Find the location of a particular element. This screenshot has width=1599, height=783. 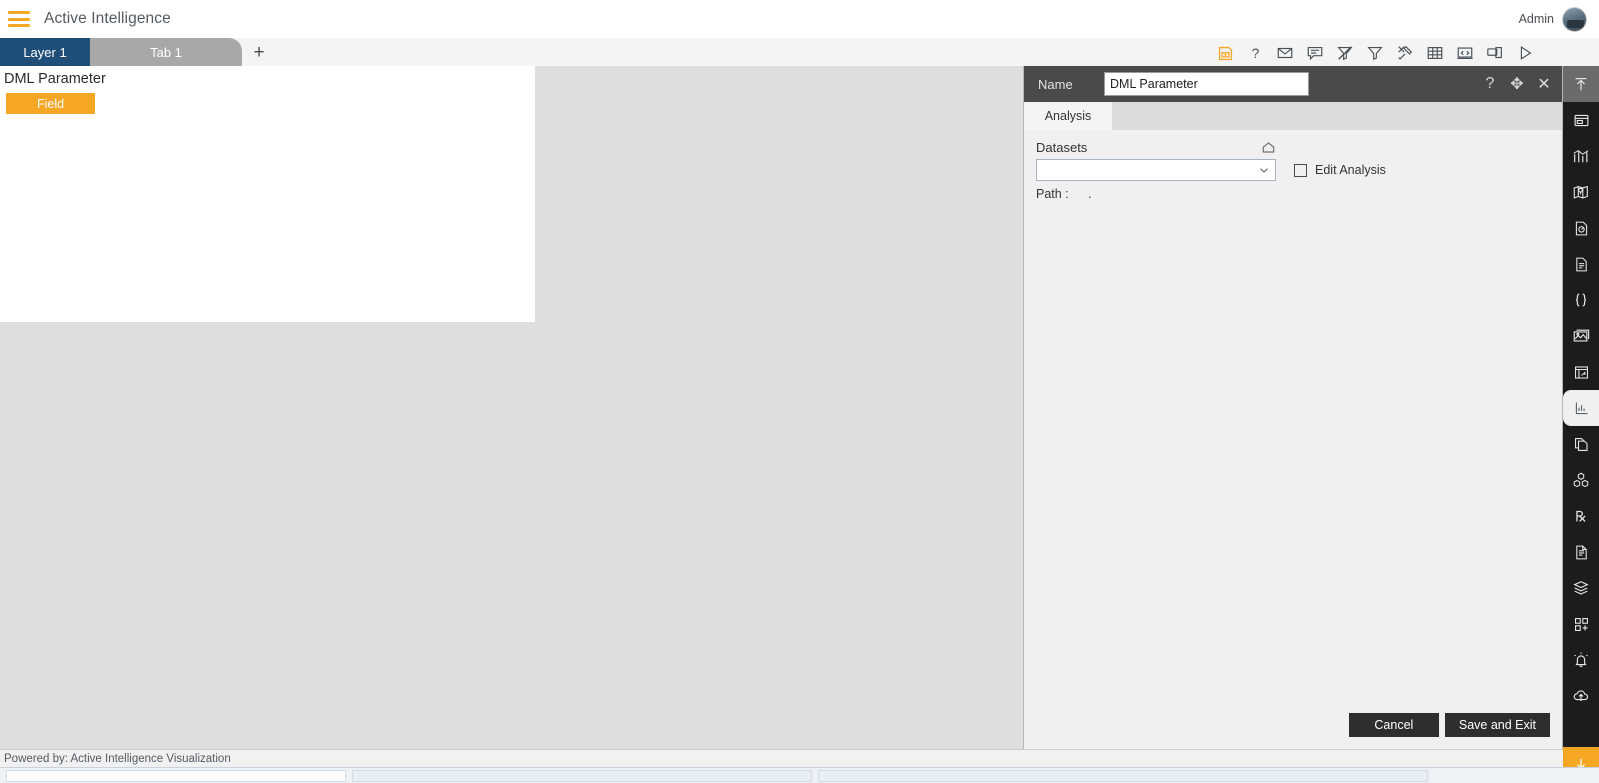

top-bar: Active Intelligence Admin is located at coordinates (799, 19).